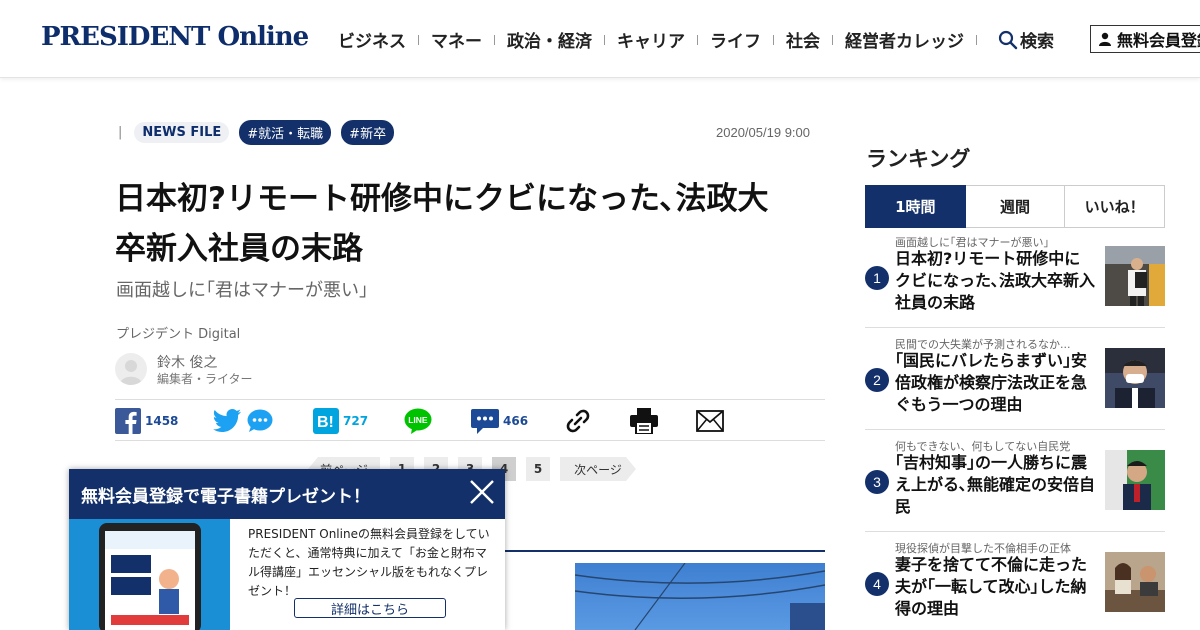  I want to click on tab-likes: いいね！, so click(1115, 206).